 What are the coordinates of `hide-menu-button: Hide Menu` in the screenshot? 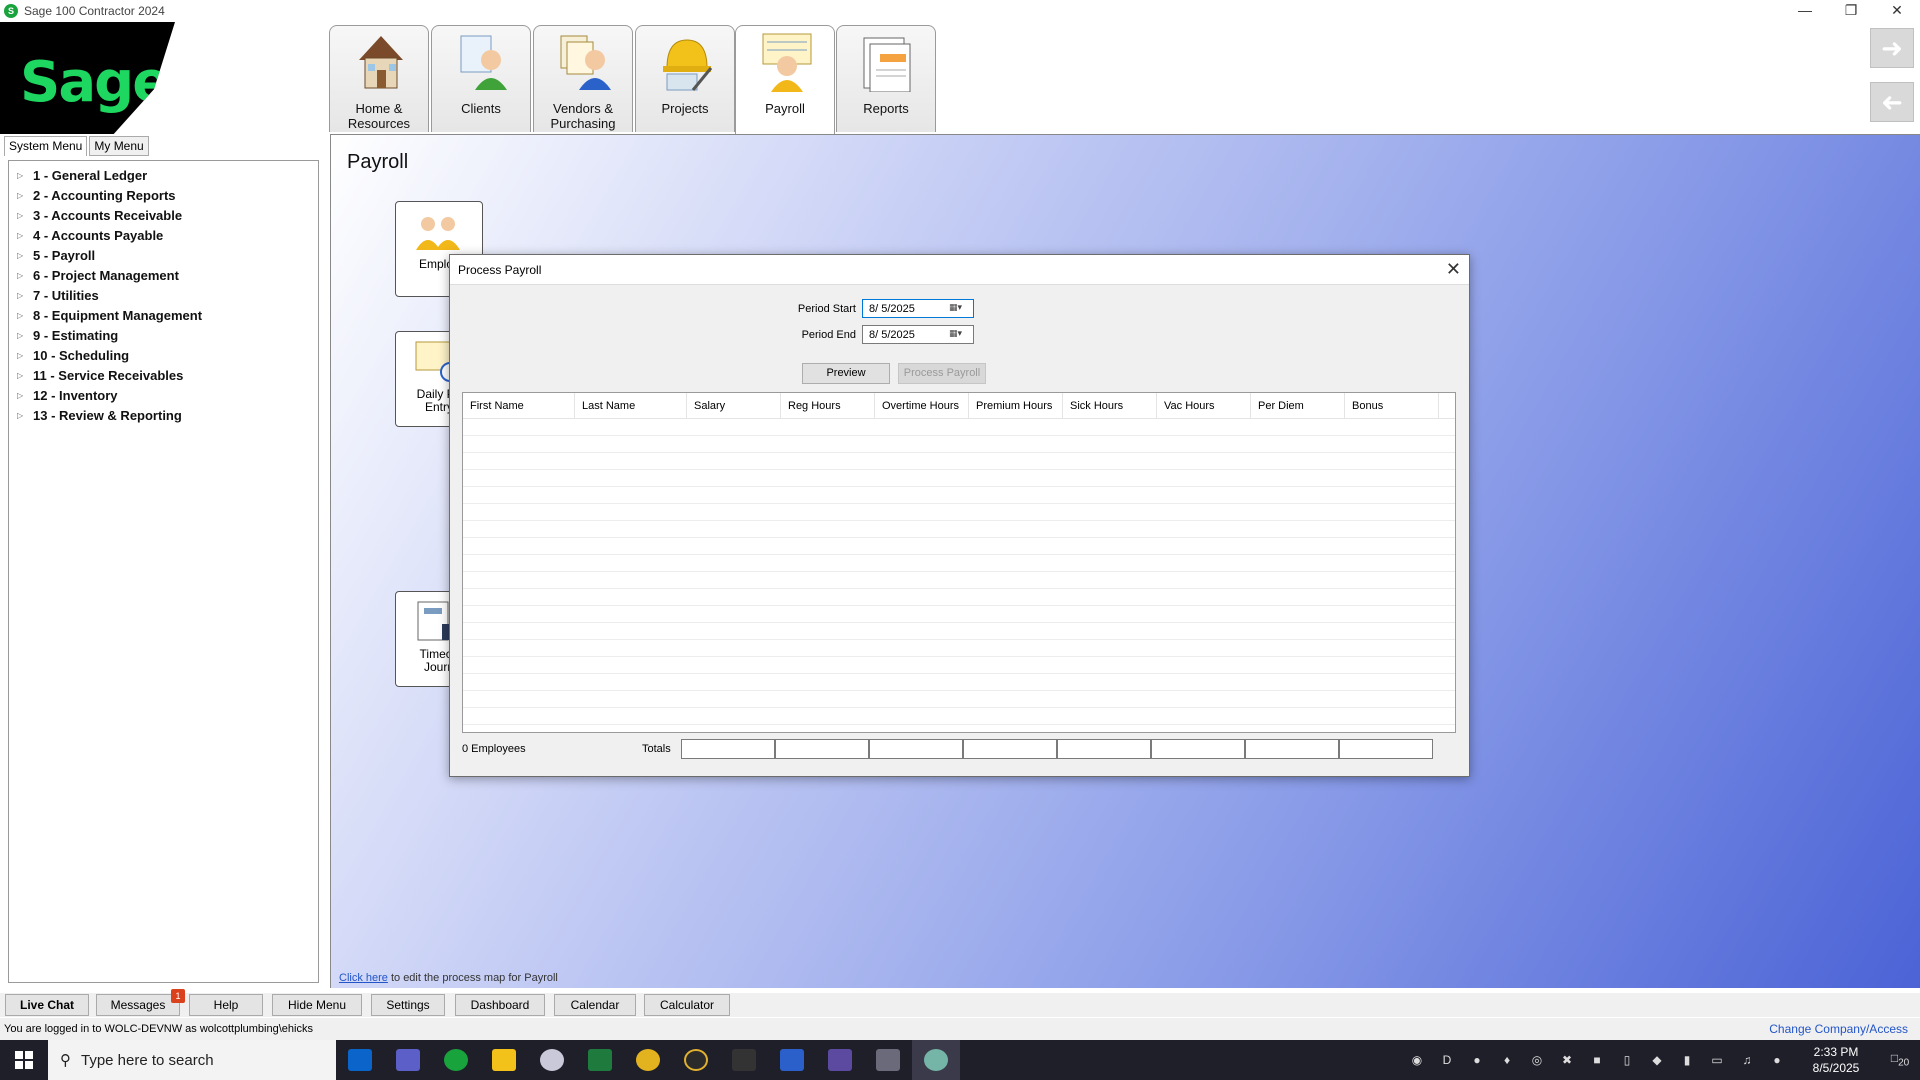 It's located at (317, 1005).